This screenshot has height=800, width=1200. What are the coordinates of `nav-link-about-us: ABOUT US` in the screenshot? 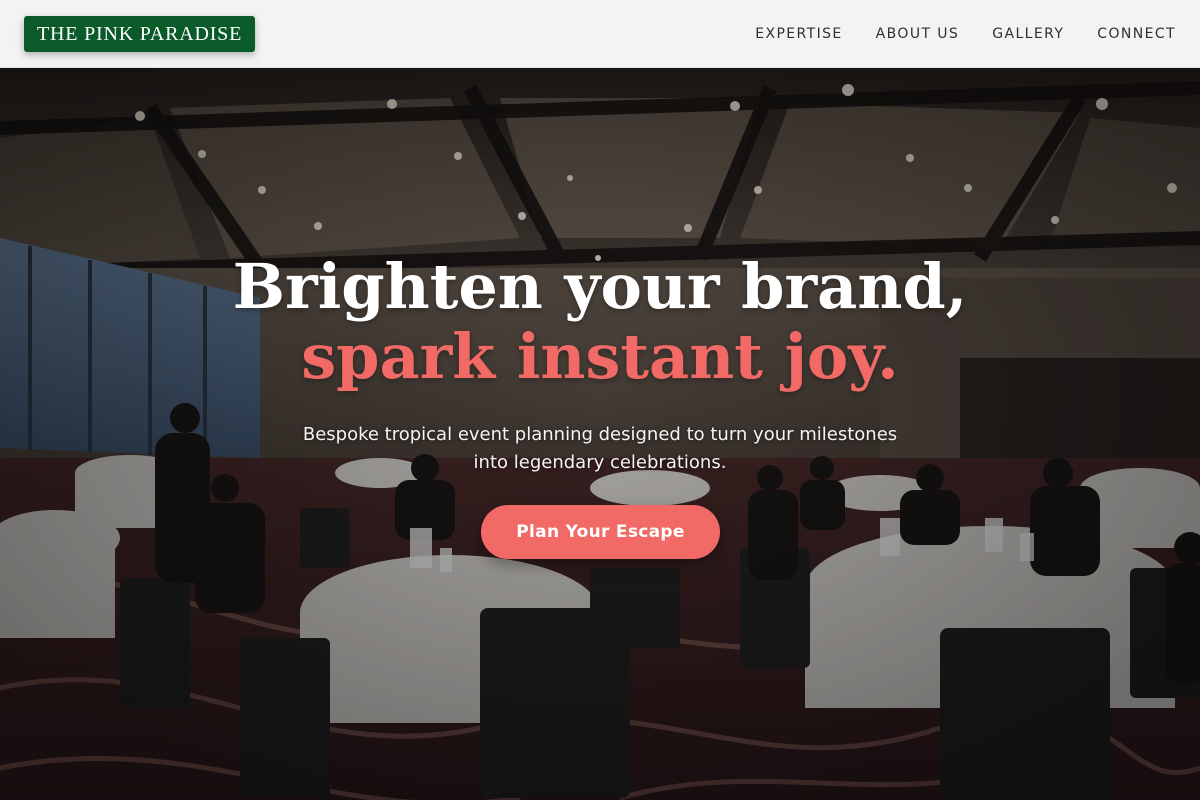 It's located at (918, 34).